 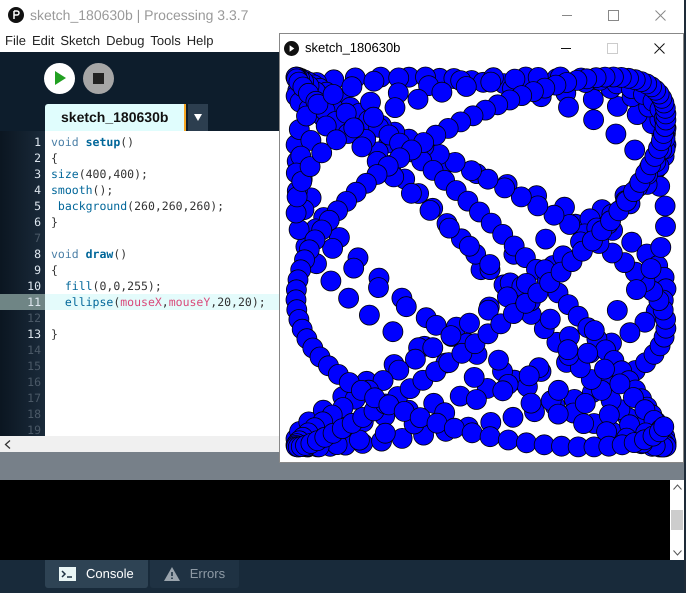 I want to click on window-title: sketch_180630b, so click(x=352, y=48).